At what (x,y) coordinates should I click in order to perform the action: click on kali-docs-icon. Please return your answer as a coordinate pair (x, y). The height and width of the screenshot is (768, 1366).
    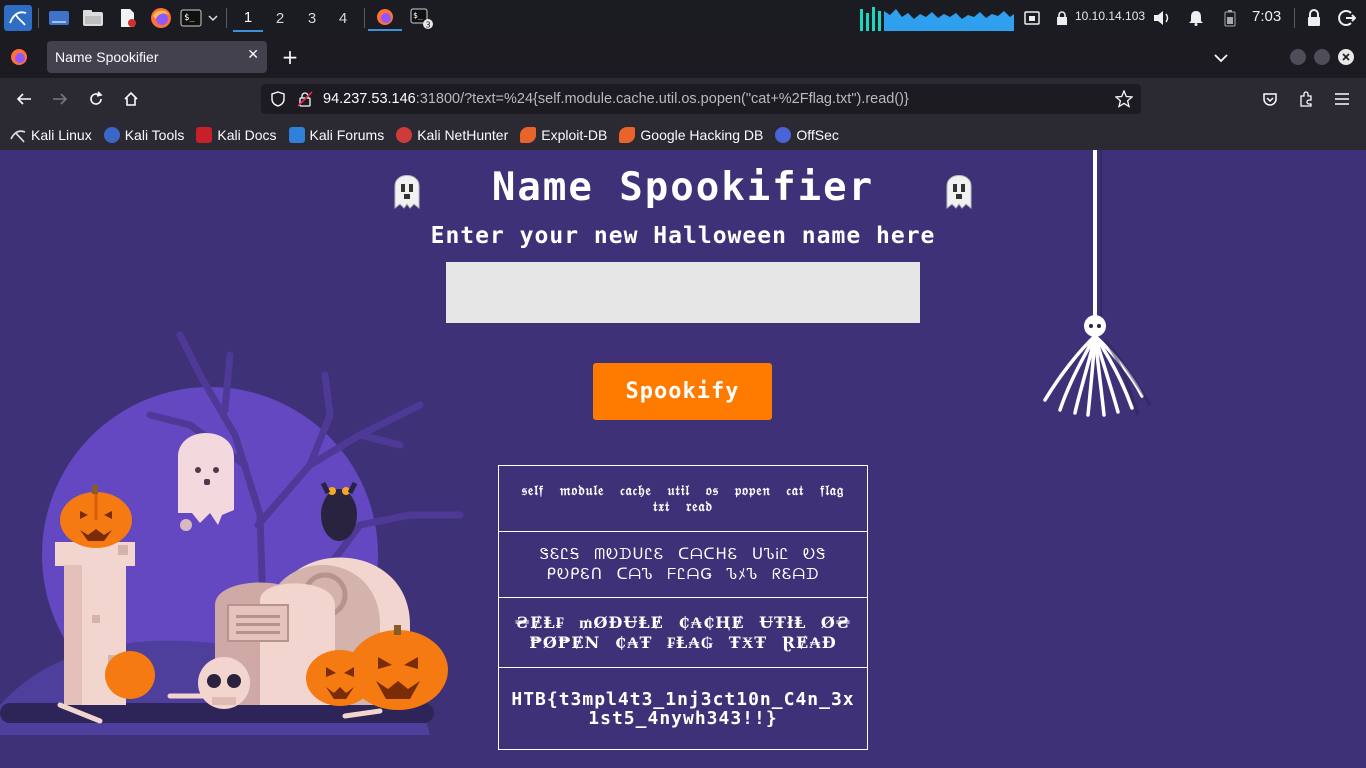
    Looking at the image, I should click on (204, 135).